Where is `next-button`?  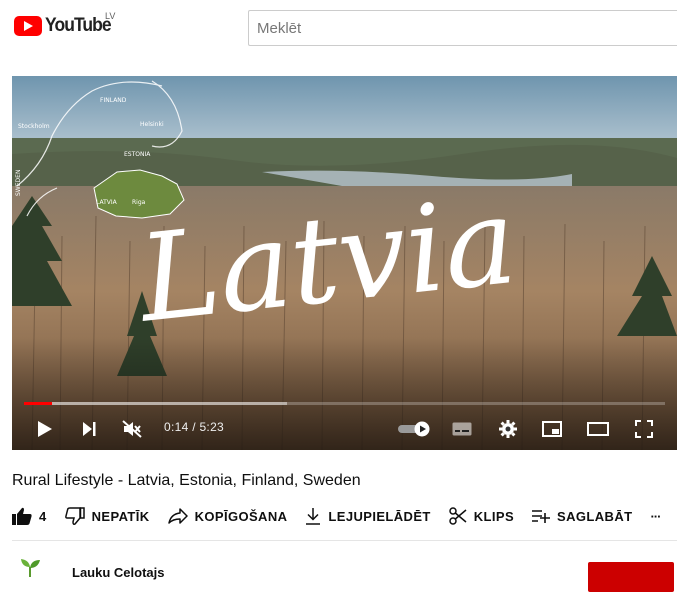 next-button is located at coordinates (89, 429).